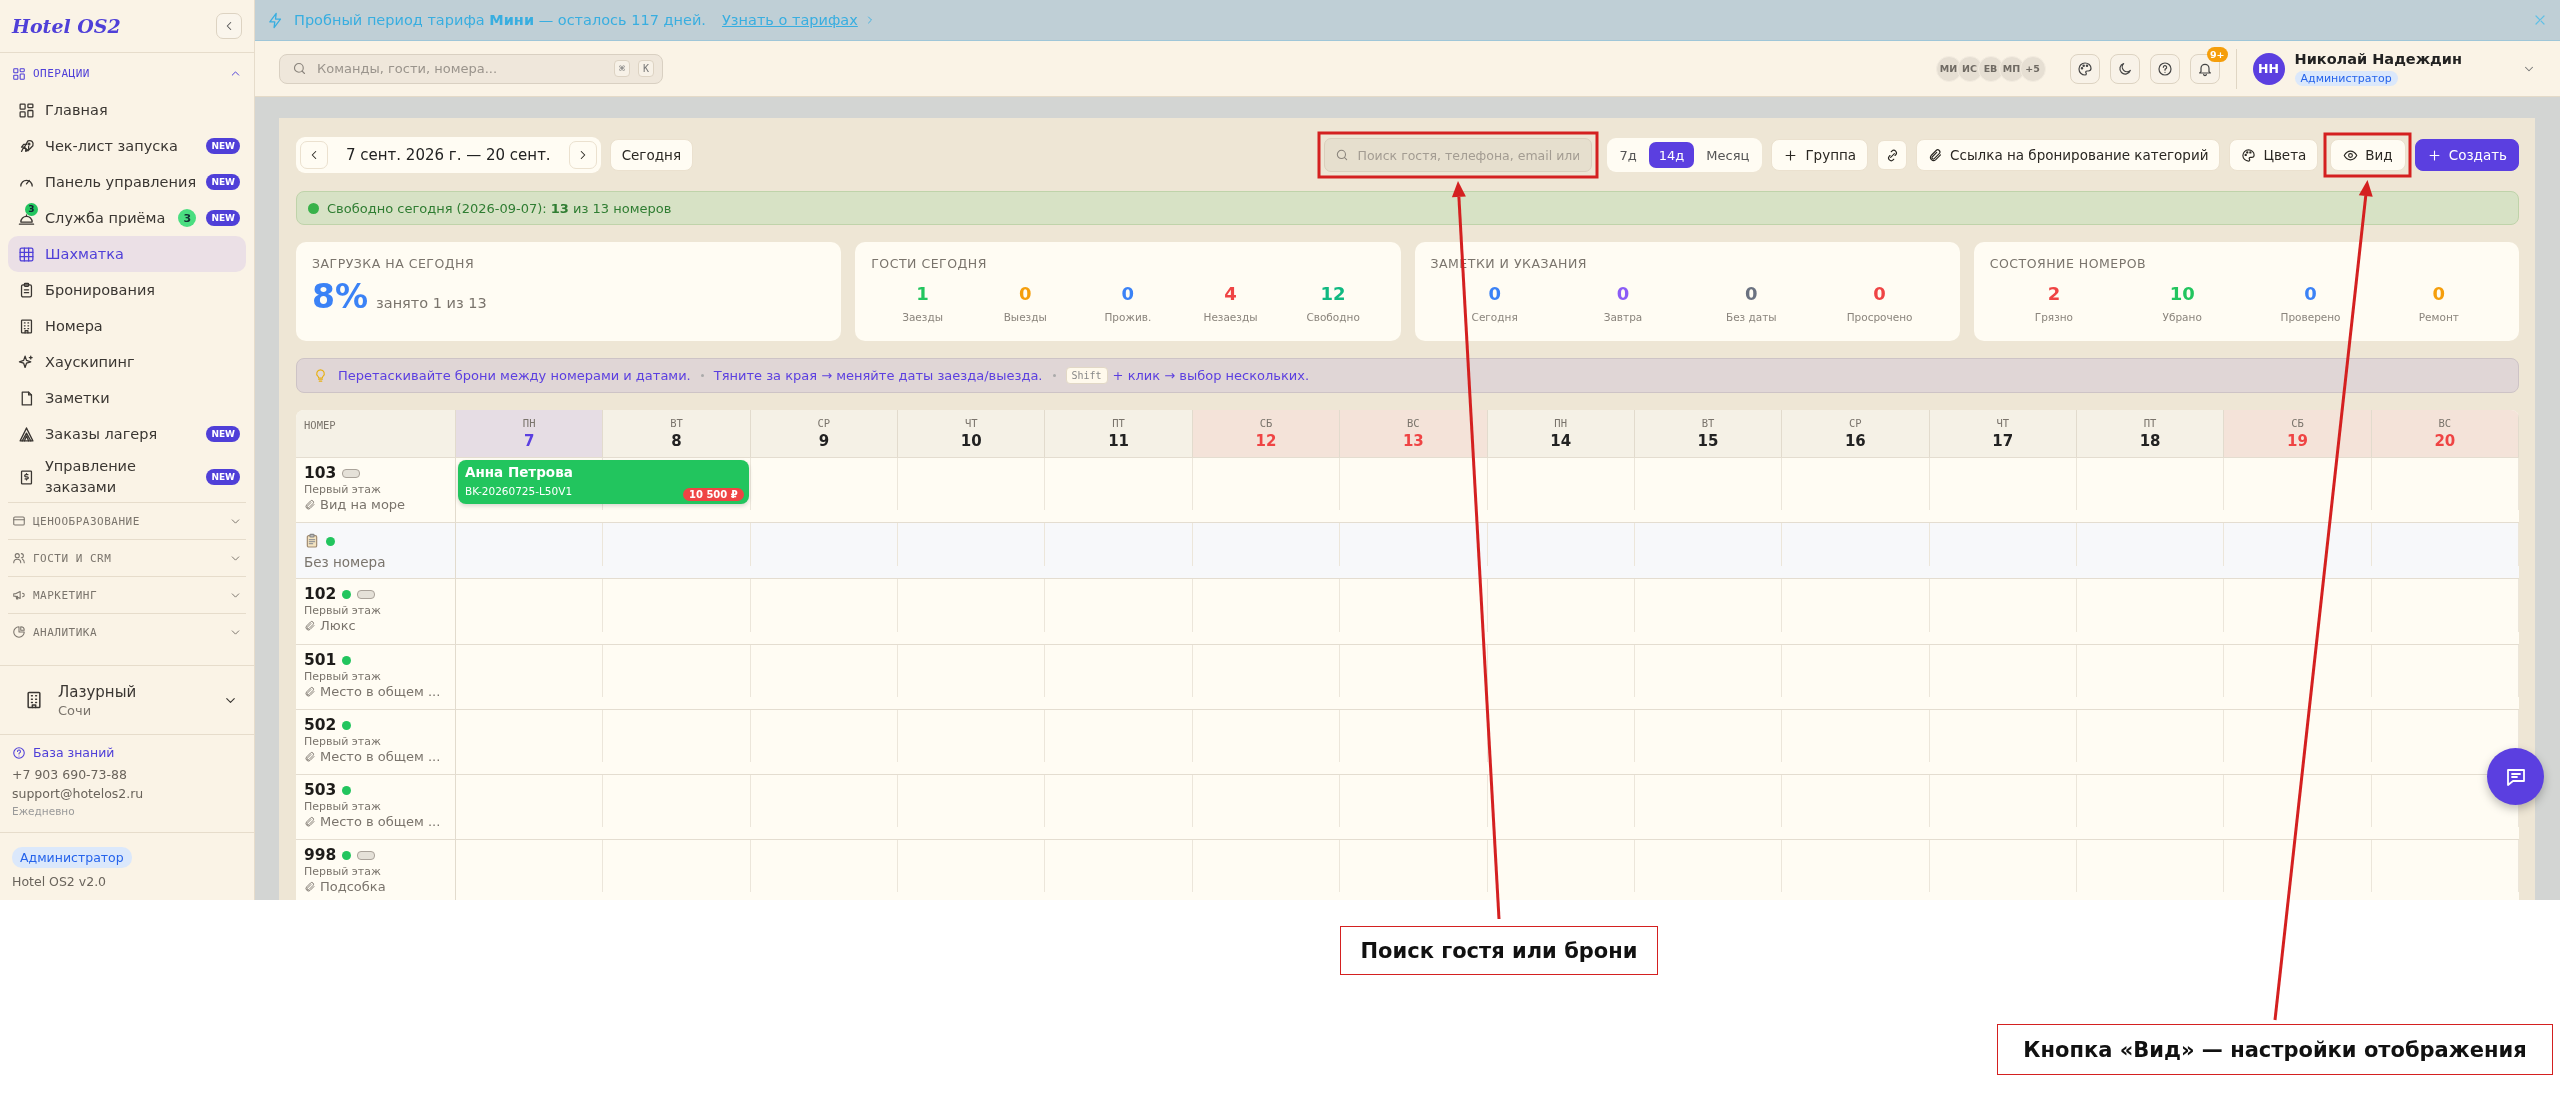  I want to click on day-number: 10, so click(971, 441).